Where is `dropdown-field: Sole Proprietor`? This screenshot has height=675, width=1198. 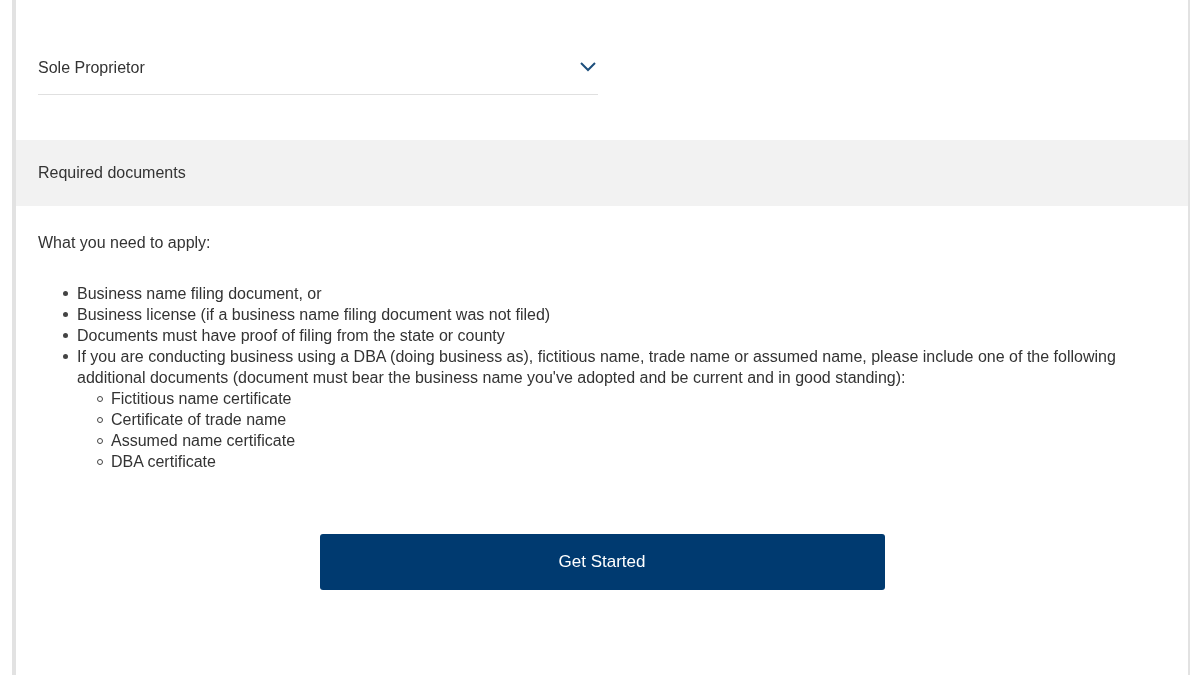 dropdown-field: Sole Proprietor is located at coordinates (318, 73).